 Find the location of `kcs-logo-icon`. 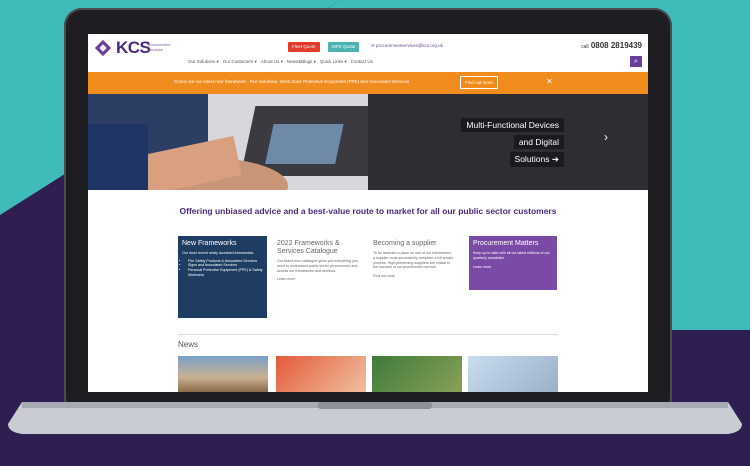

kcs-logo-icon is located at coordinates (103, 48).